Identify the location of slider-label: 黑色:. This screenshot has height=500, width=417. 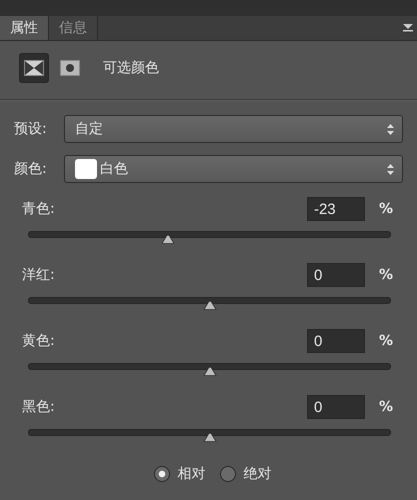
(38, 407).